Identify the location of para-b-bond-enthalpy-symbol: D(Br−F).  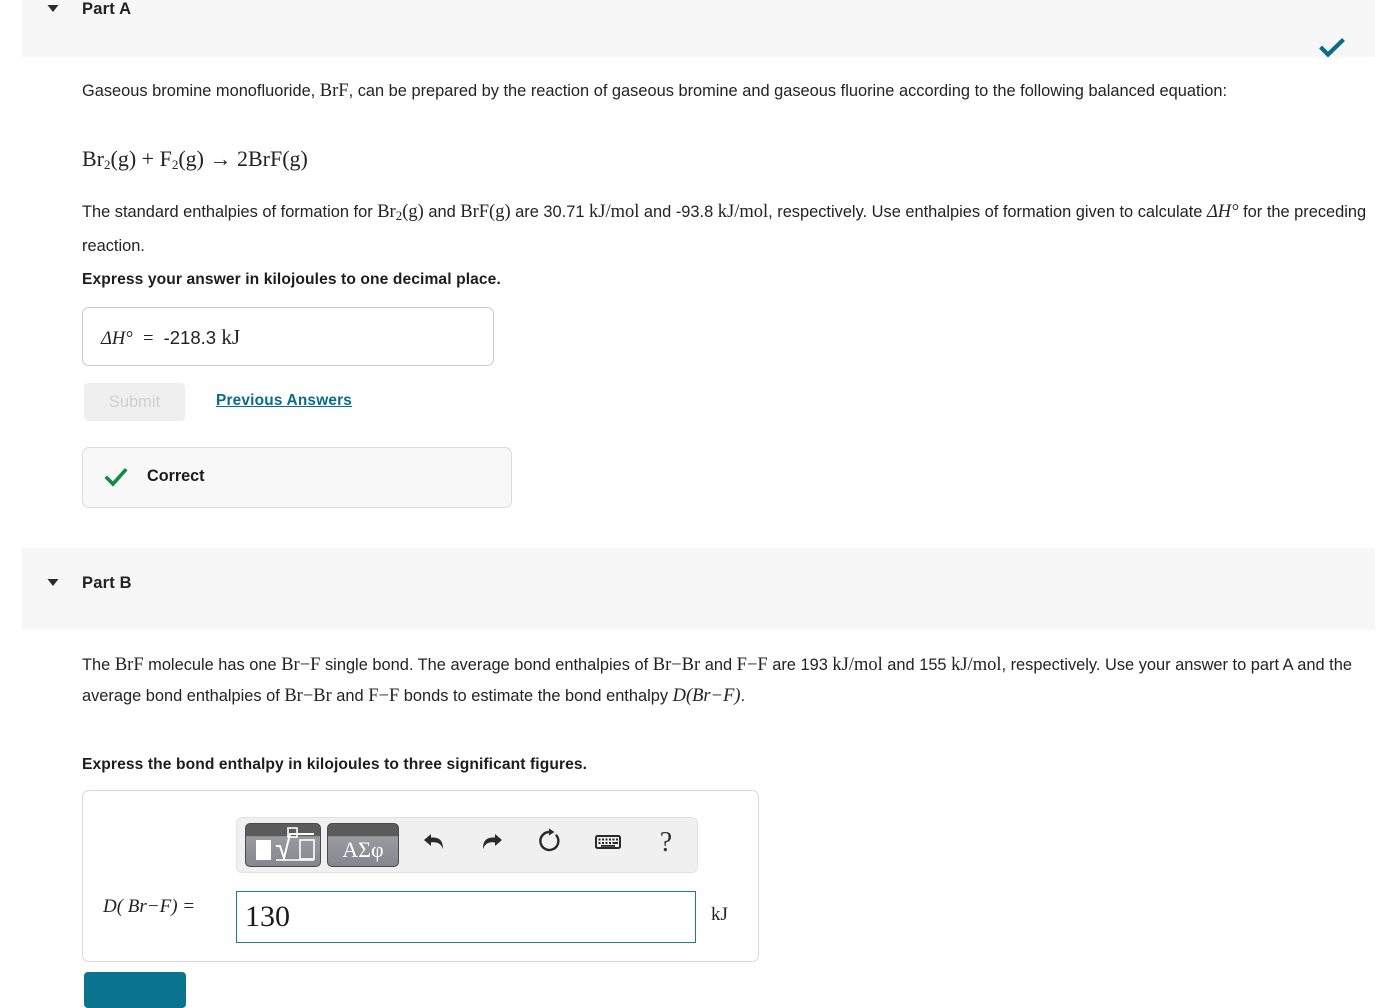
(706, 696).